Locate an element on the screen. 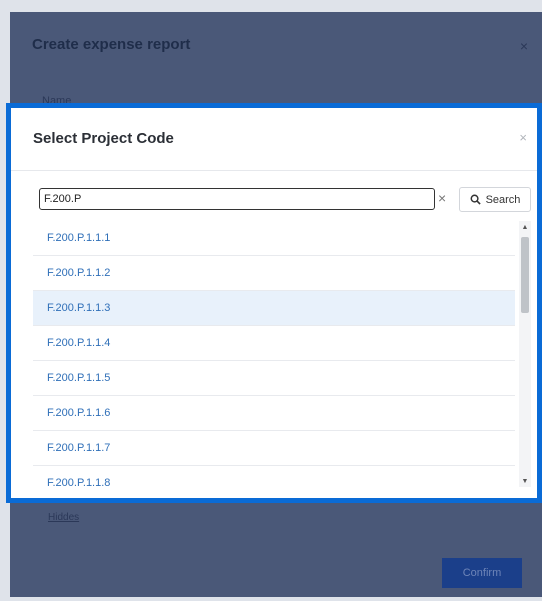 The width and height of the screenshot is (542, 601). list-item: F.200.P.1.1.4 is located at coordinates (274, 343).